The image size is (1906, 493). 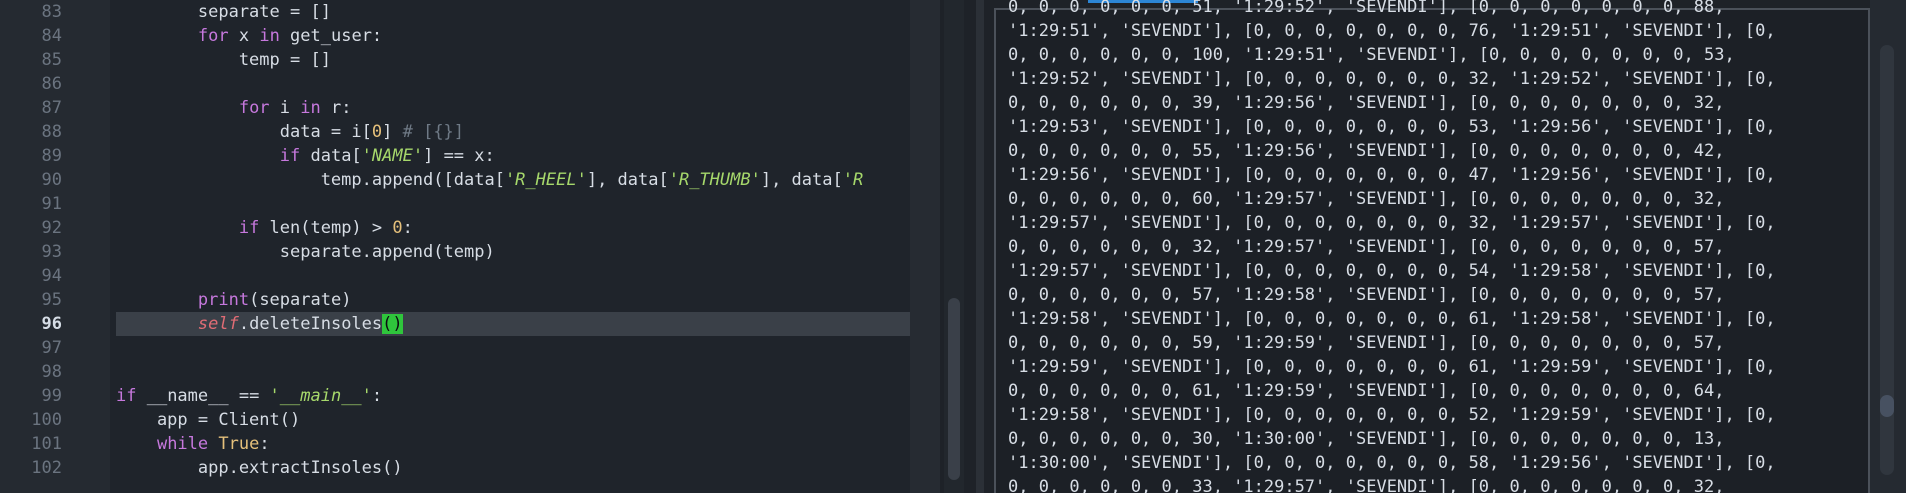 I want to click on panel-divider, so click(x=980, y=246).